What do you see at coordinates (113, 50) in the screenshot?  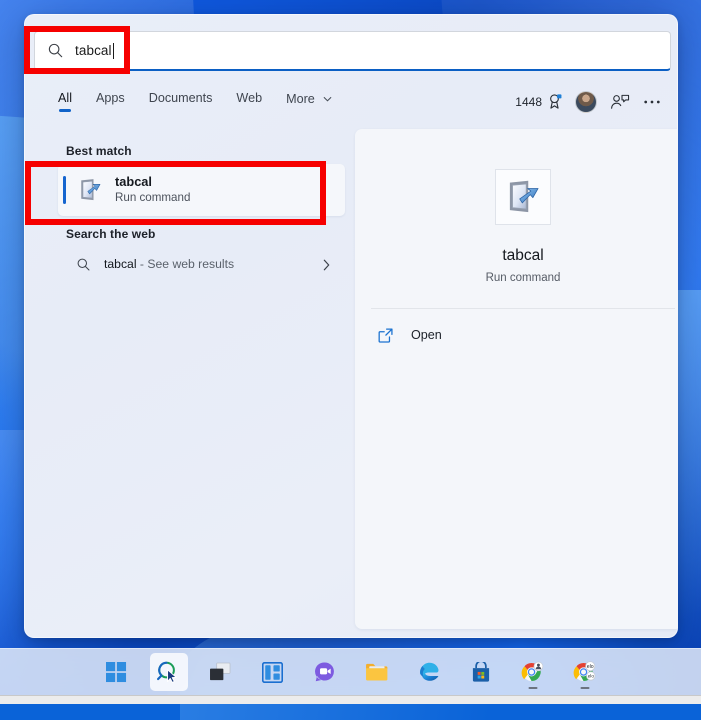 I see `text-caret` at bounding box center [113, 50].